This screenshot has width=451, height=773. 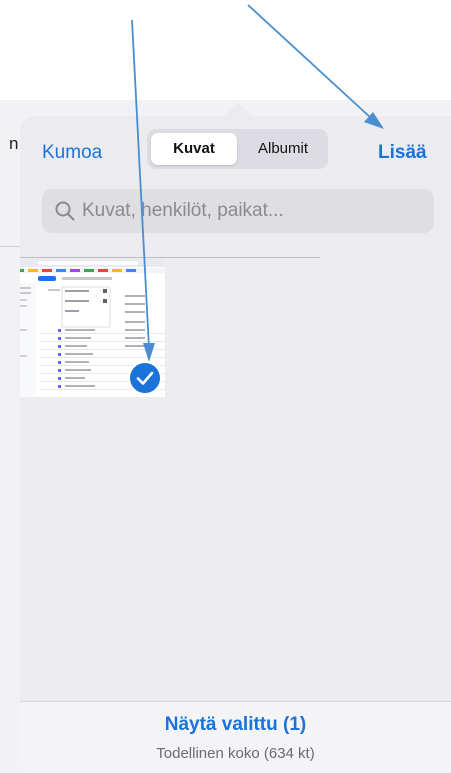 I want to click on background-divider, so click(x=10, y=246).